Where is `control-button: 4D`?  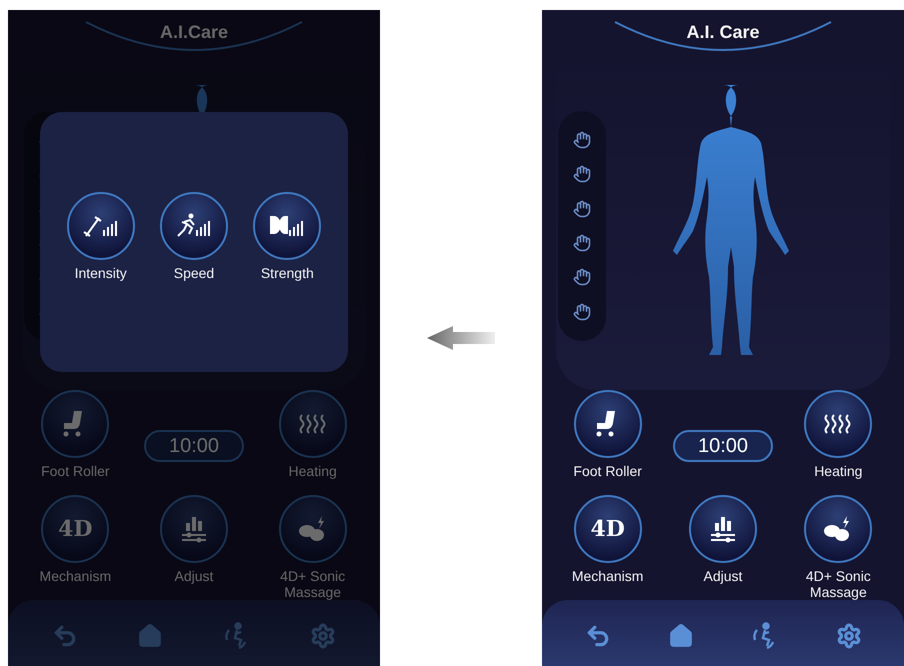
control-button: 4D is located at coordinates (608, 529).